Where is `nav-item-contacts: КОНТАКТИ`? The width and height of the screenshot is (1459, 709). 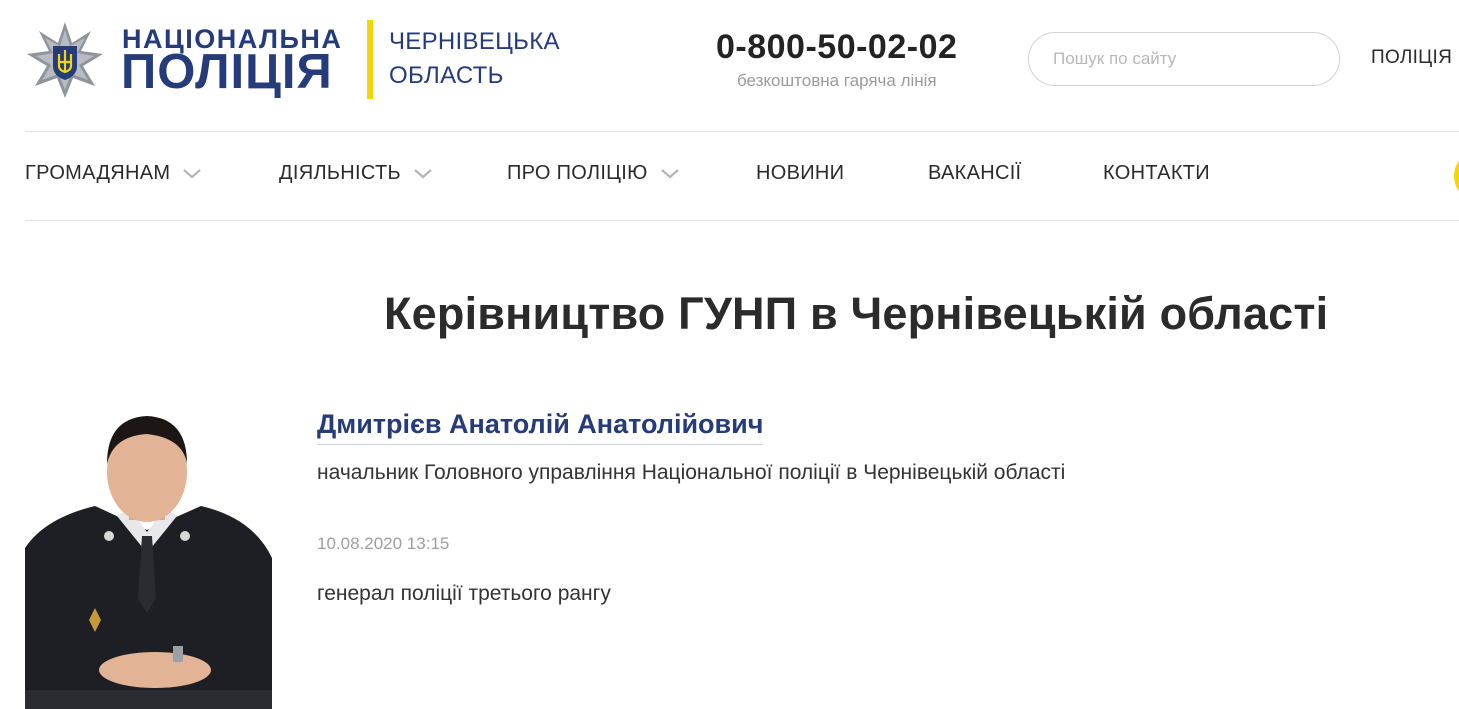 nav-item-contacts: КОНТАКТИ is located at coordinates (1156, 173).